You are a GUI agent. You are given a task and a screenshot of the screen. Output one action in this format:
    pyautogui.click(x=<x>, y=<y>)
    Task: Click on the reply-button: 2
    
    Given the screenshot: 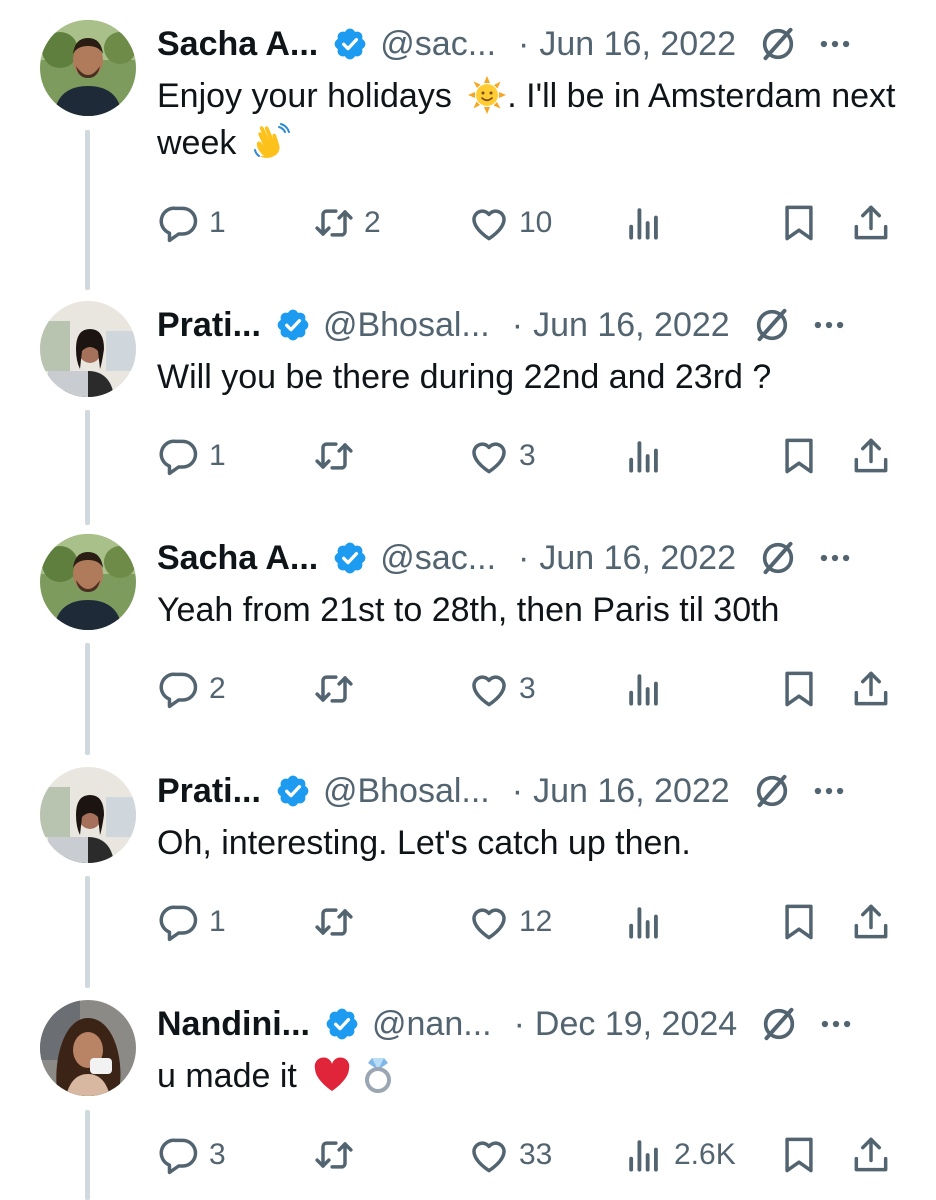 What is the action you would take?
    pyautogui.click(x=191, y=689)
    